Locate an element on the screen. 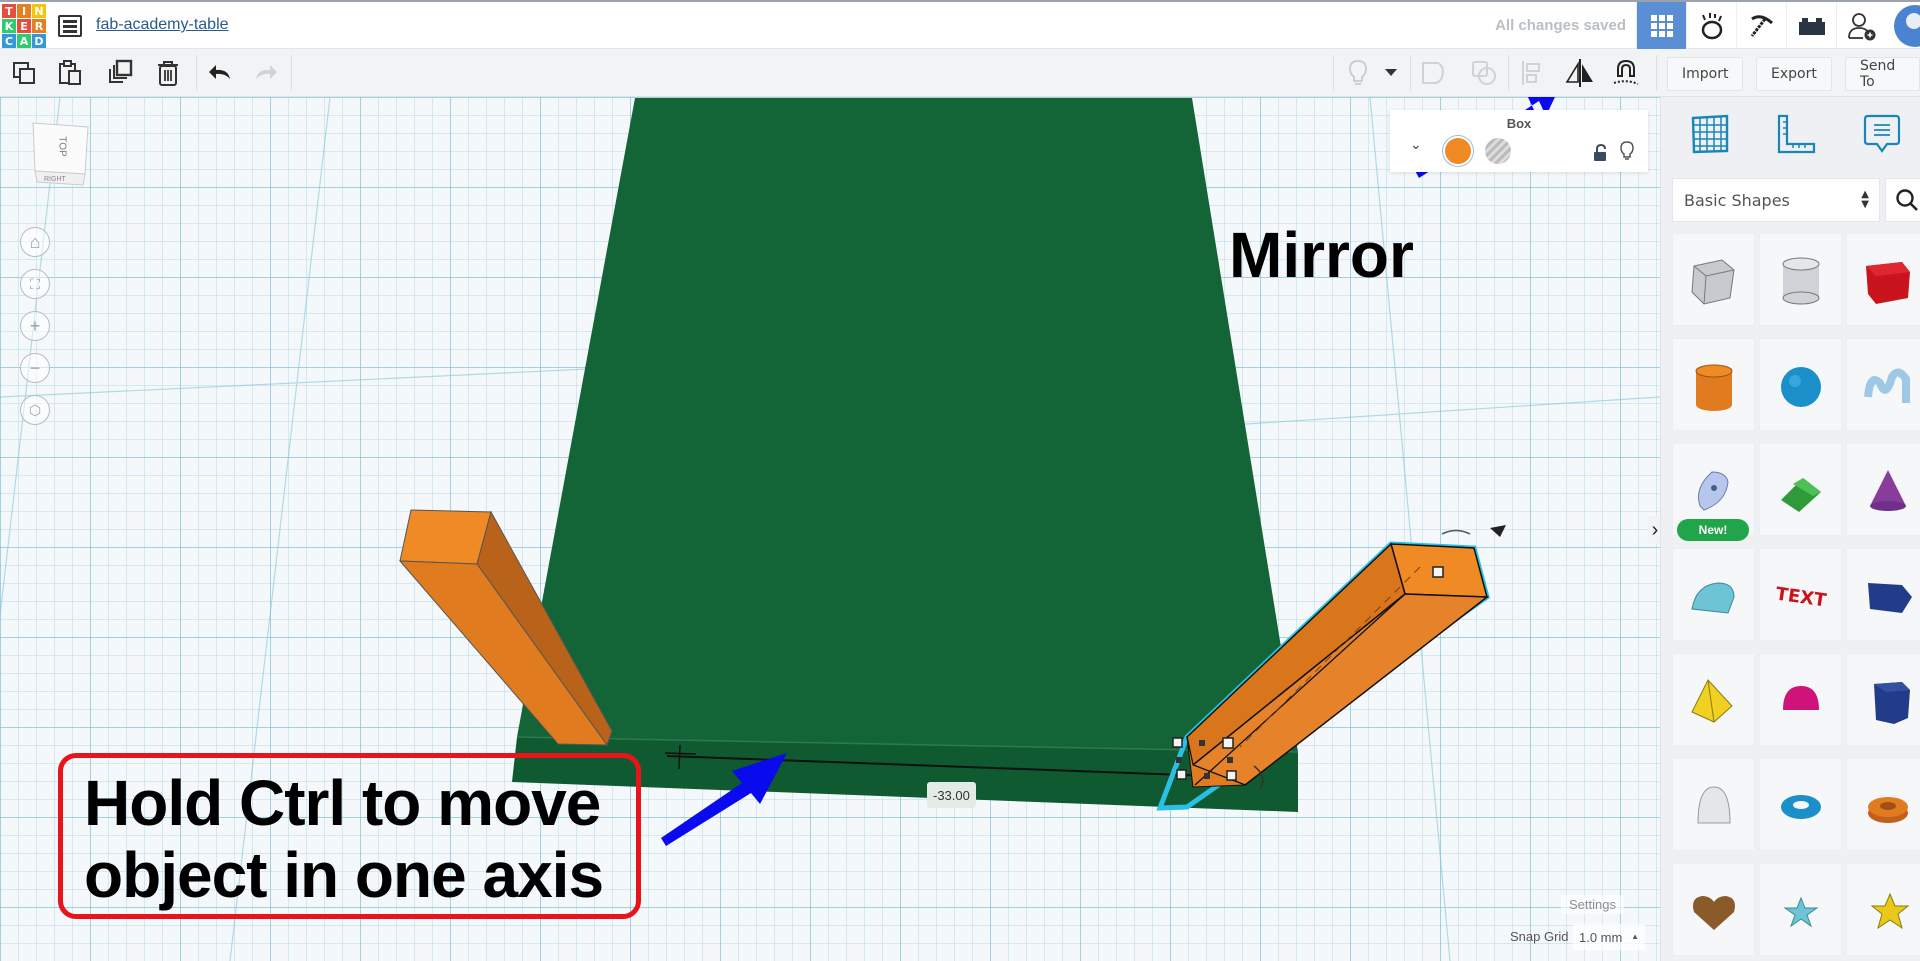 The height and width of the screenshot is (961, 1920). shape-tile-cone is located at coordinates (1883, 489).